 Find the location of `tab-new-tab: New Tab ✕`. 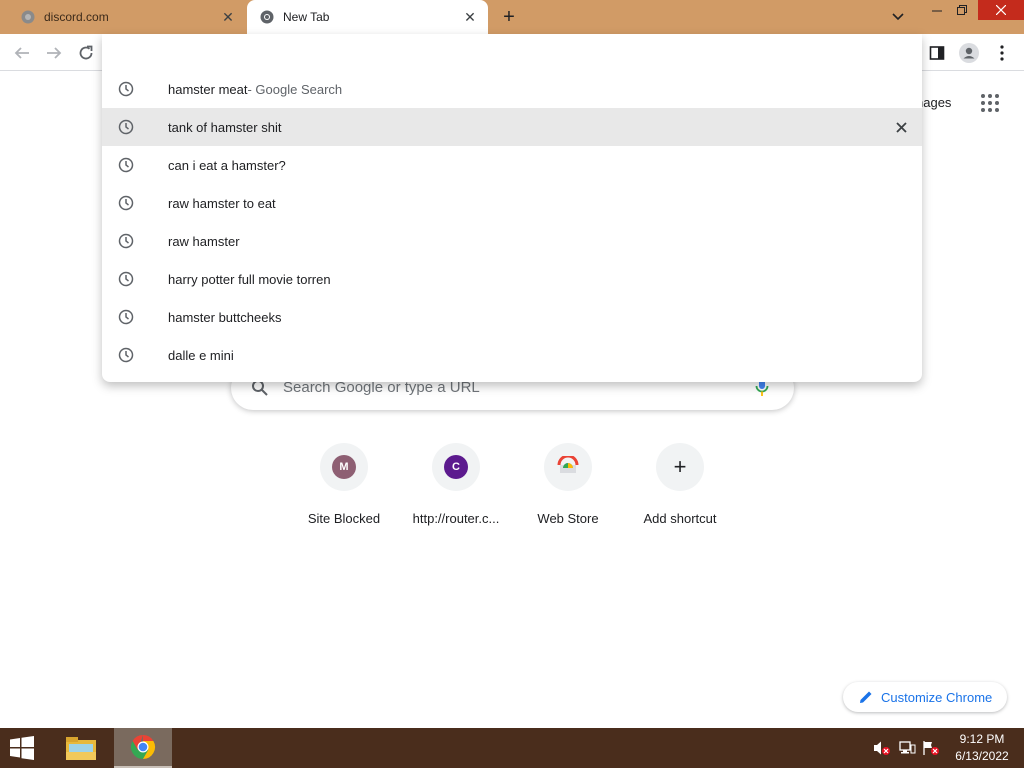

tab-new-tab: New Tab ✕ is located at coordinates (367, 17).